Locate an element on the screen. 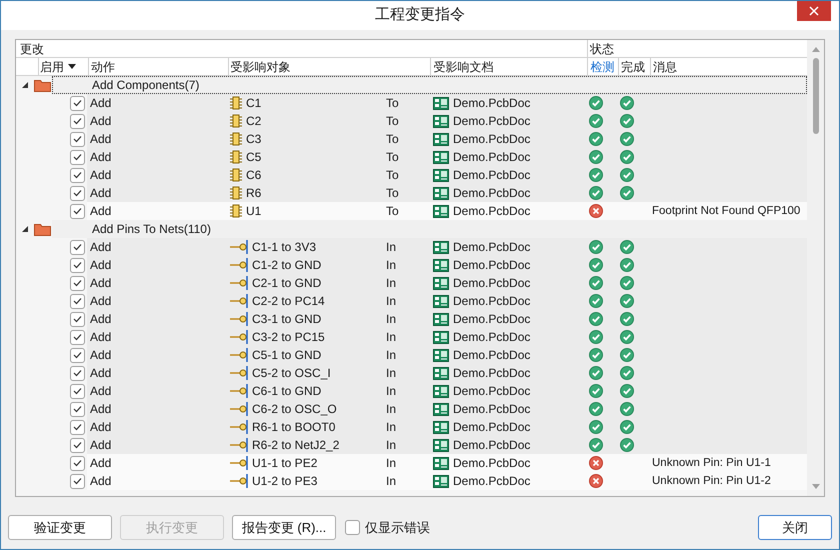 The height and width of the screenshot is (550, 840). close-dialog-button: 关闭 is located at coordinates (795, 527).